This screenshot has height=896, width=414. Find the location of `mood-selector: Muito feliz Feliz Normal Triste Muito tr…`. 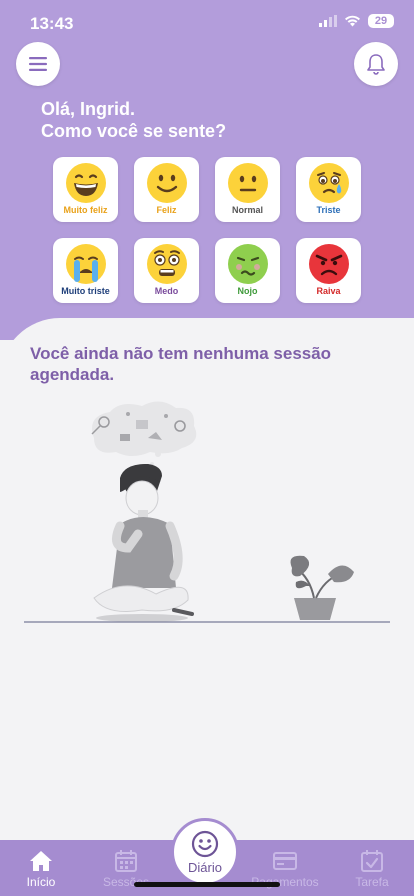

mood-selector: Muito feliz Feliz Normal Triste Muito tr… is located at coordinates (207, 230).